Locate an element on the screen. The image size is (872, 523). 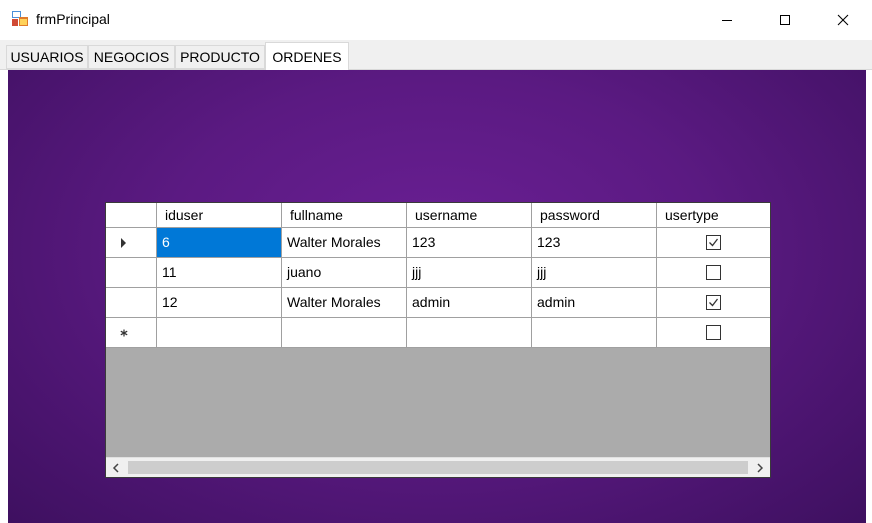
minimize-button is located at coordinates (727, 20).